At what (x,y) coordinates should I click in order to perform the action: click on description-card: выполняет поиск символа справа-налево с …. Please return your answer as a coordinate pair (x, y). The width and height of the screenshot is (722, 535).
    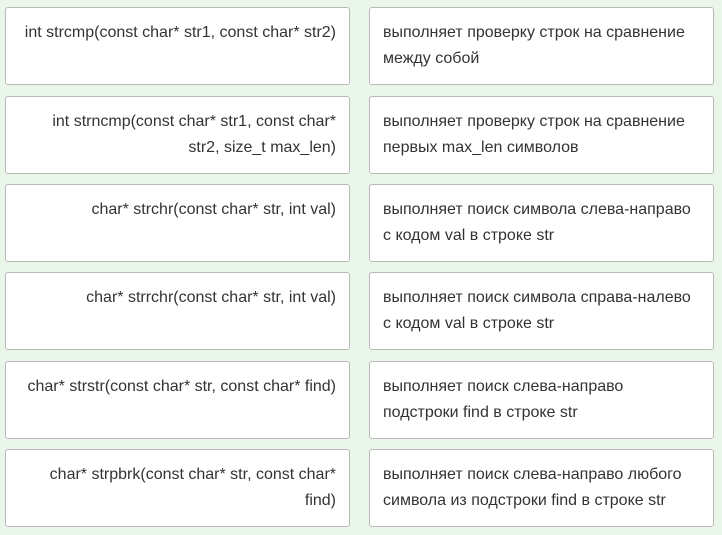
    Looking at the image, I should click on (541, 311).